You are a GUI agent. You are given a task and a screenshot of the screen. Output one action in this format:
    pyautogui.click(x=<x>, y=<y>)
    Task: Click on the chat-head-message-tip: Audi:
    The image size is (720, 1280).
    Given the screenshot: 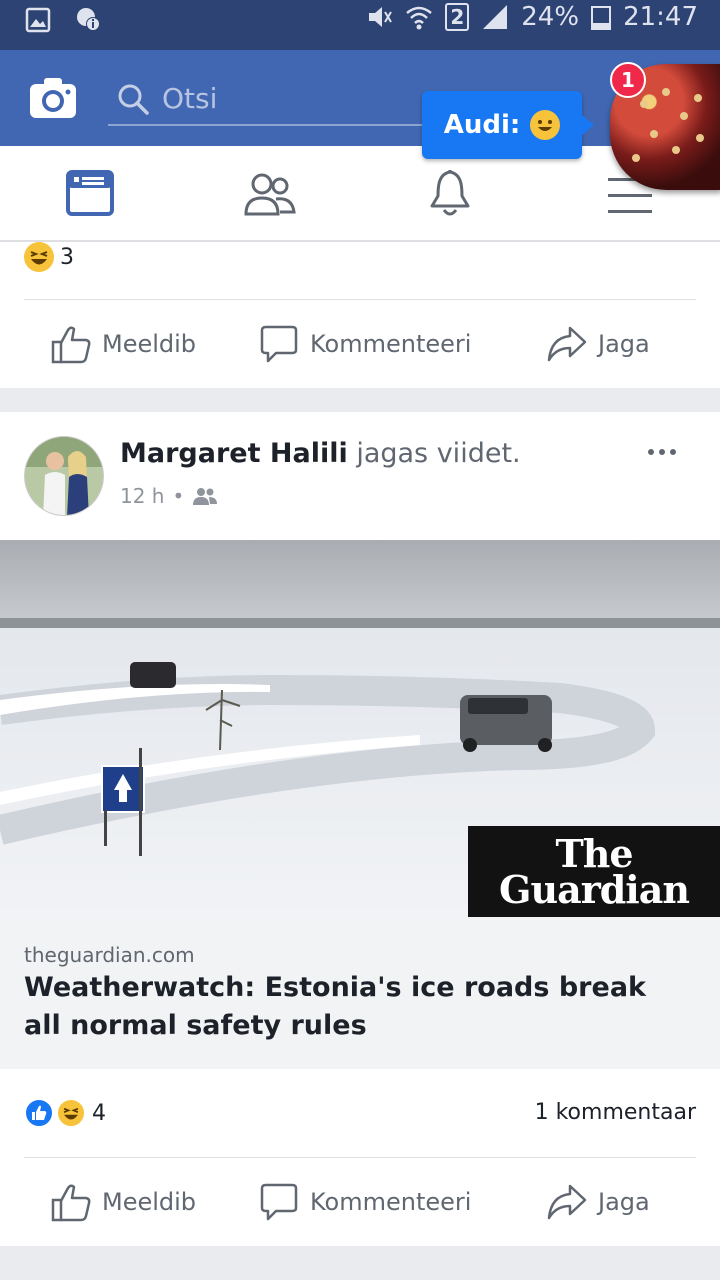 What is the action you would take?
    pyautogui.click(x=508, y=125)
    